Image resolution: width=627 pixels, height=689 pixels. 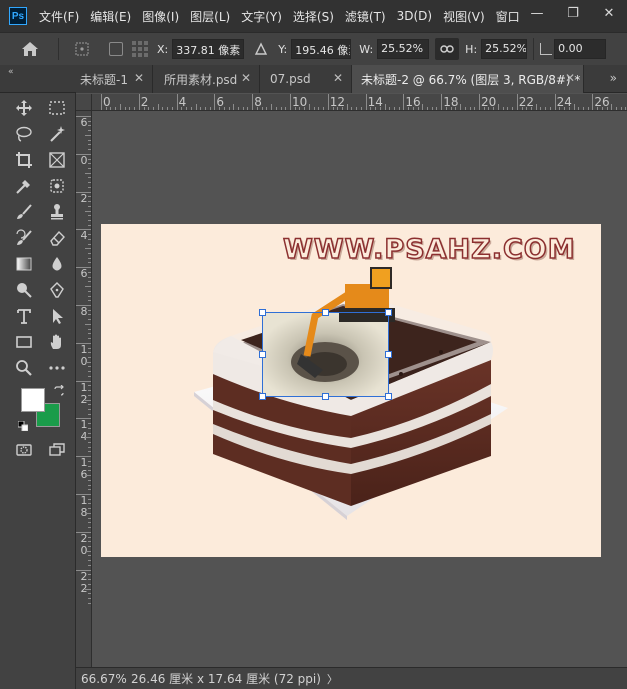 What do you see at coordinates (59, 390) in the screenshot?
I see `swap-colors-icon` at bounding box center [59, 390].